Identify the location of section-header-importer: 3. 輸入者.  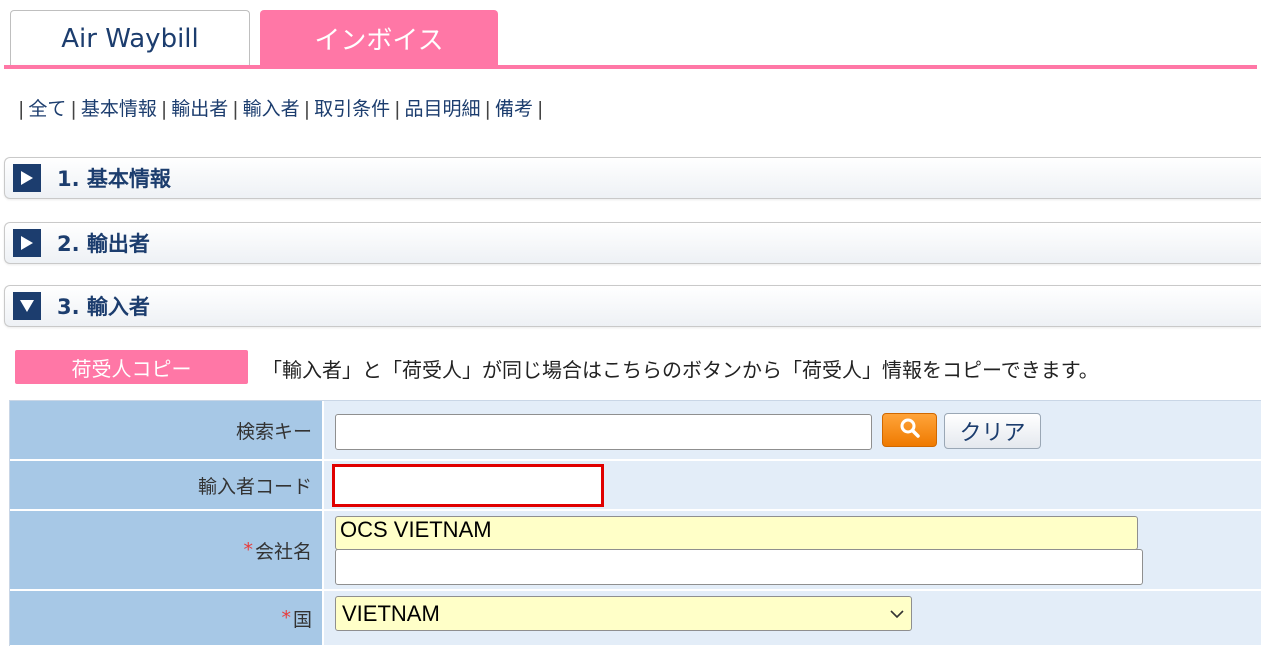
(632, 306).